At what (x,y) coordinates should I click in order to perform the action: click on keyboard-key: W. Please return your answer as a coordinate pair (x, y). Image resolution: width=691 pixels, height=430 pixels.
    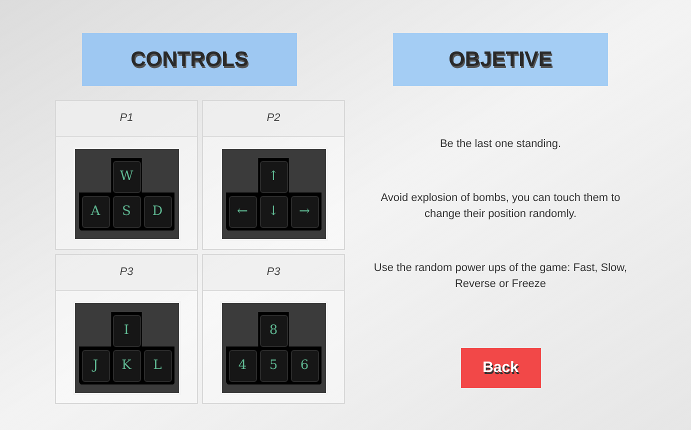
    Looking at the image, I should click on (126, 176).